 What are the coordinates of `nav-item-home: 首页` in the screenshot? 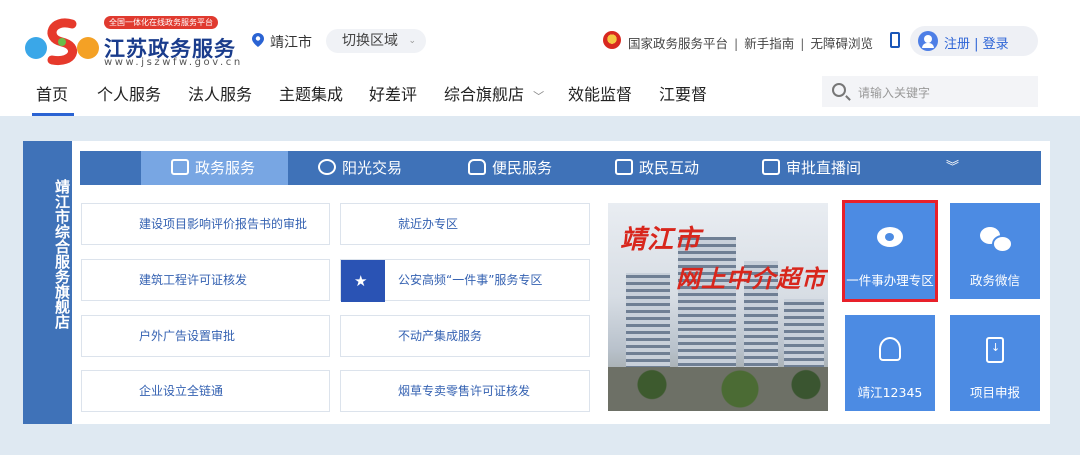 It's located at (52, 93).